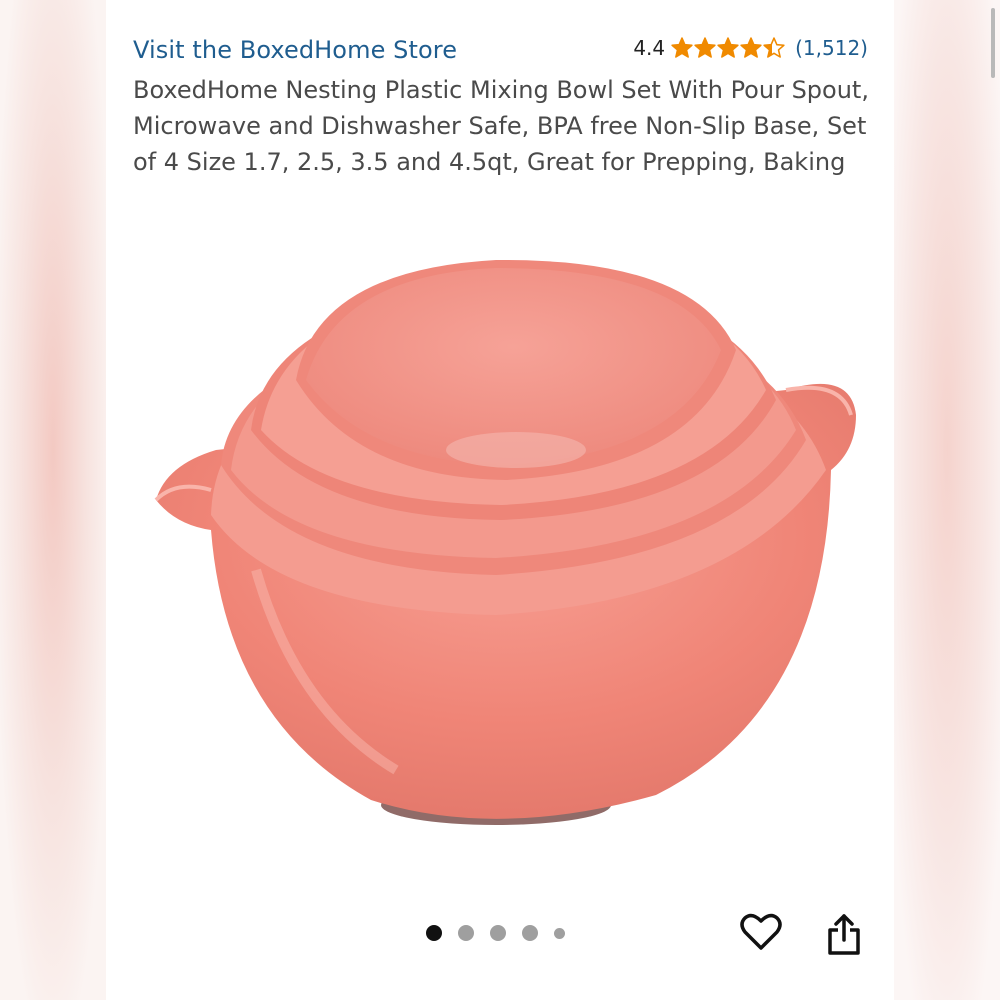 This screenshot has height=1000, width=1000. Describe the element at coordinates (993, 43) in the screenshot. I see `scrollbar` at that location.